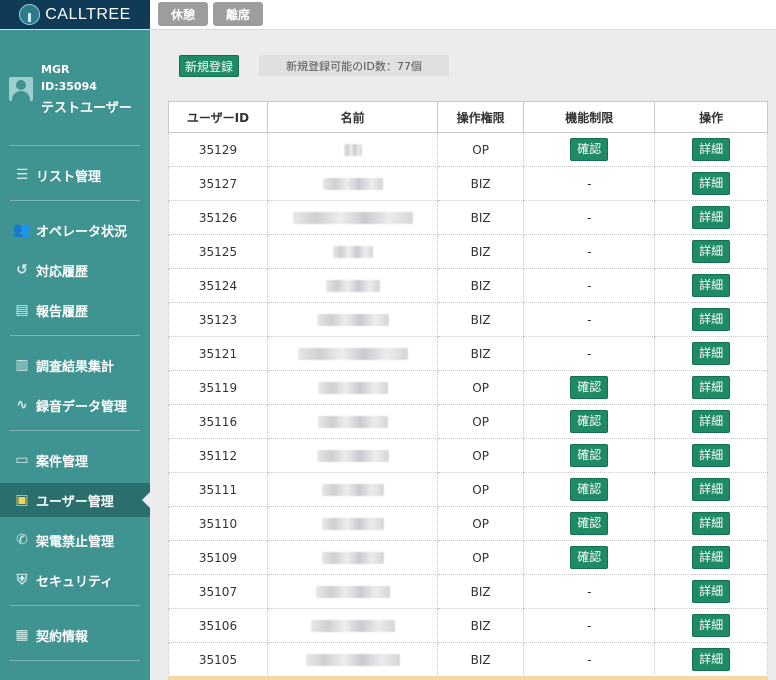 Image resolution: width=776 pixels, height=680 pixels. Describe the element at coordinates (481, 117) in the screenshot. I see `header-permission: 操作権限` at that location.